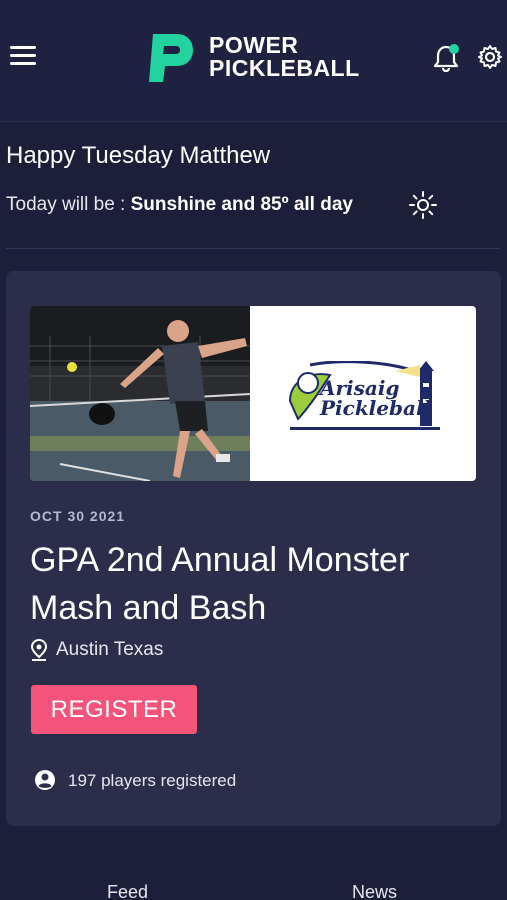  I want to click on tab-news: News, so click(374, 891).